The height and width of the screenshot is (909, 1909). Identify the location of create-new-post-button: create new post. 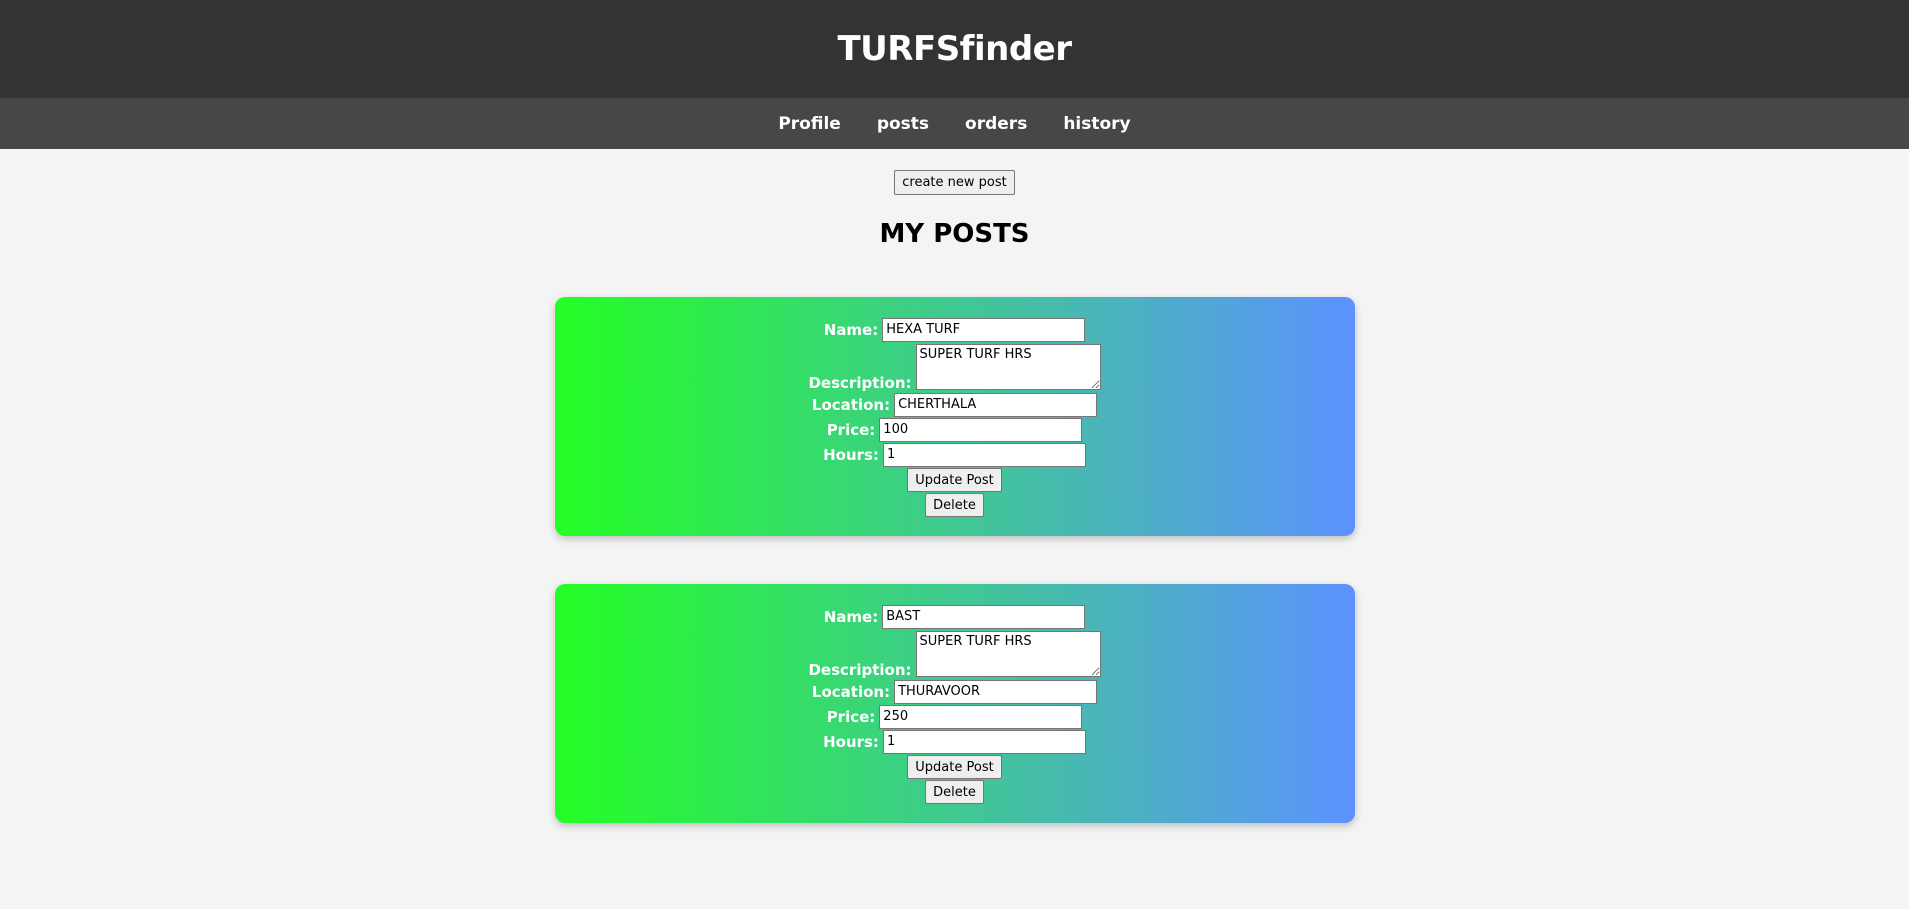
(954, 182).